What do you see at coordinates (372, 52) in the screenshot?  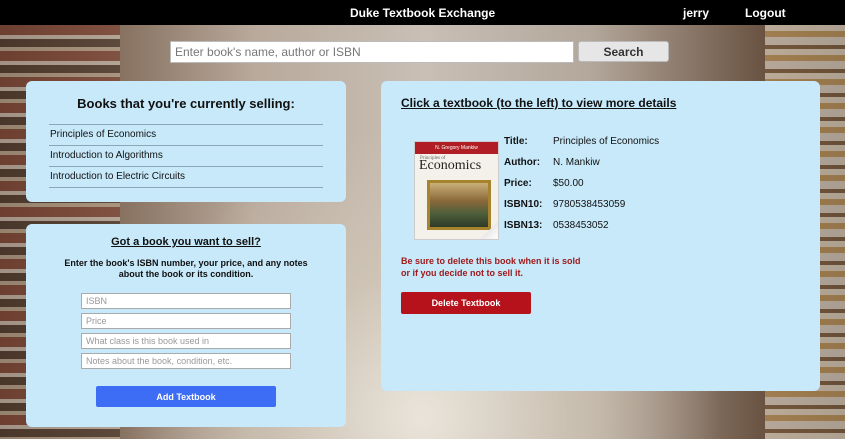 I see `search-input` at bounding box center [372, 52].